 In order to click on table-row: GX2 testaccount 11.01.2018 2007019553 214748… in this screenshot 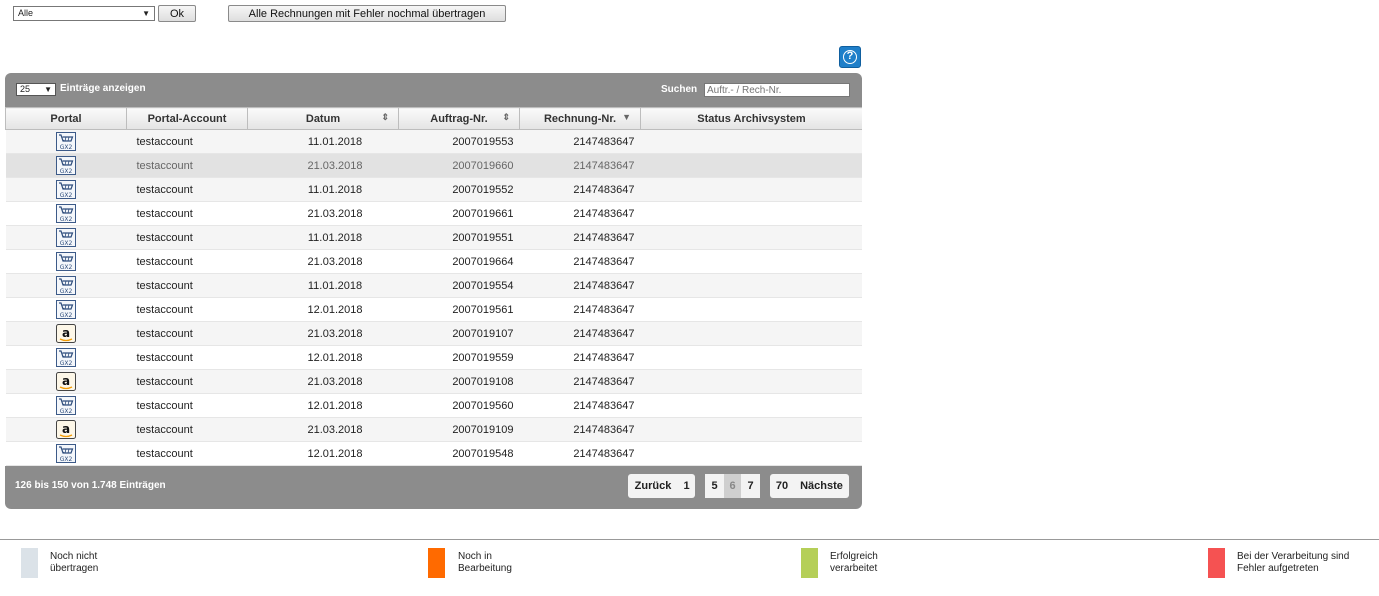, I will do `click(433, 141)`.